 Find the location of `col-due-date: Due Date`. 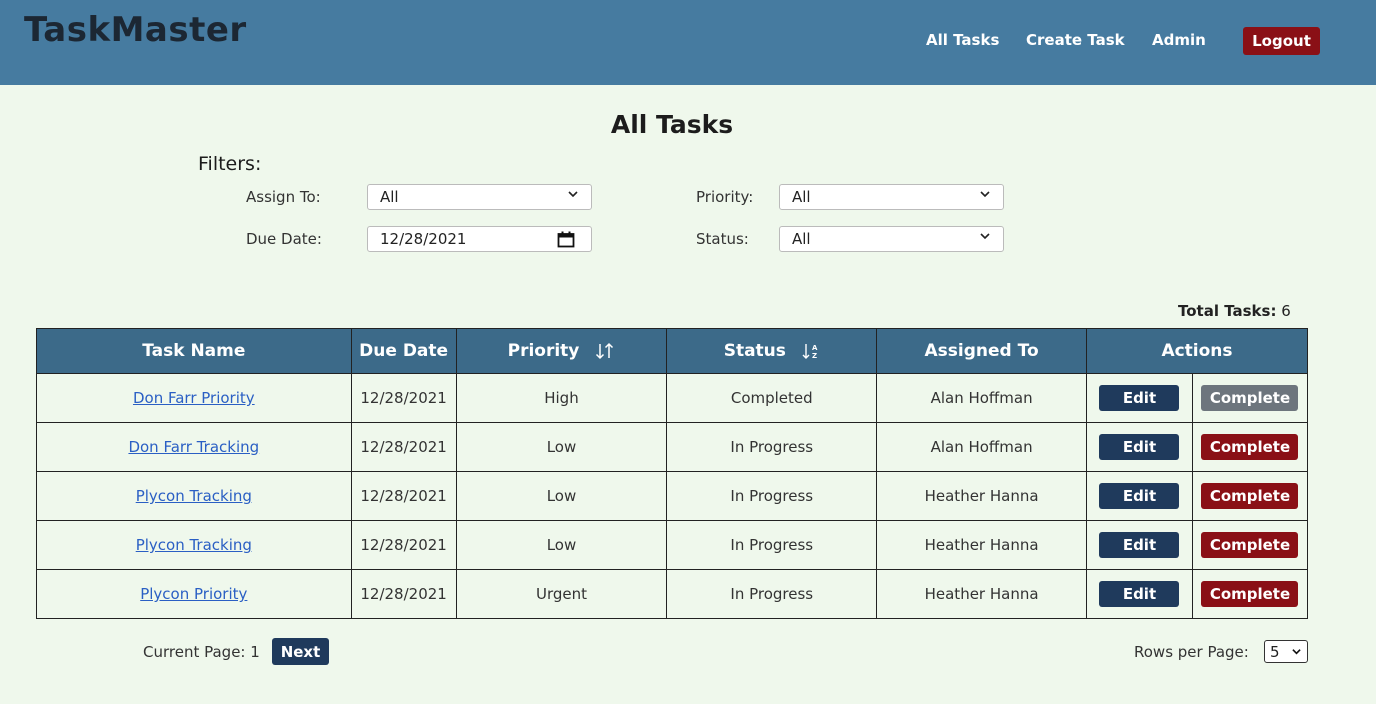

col-due-date: Due Date is located at coordinates (403, 351).